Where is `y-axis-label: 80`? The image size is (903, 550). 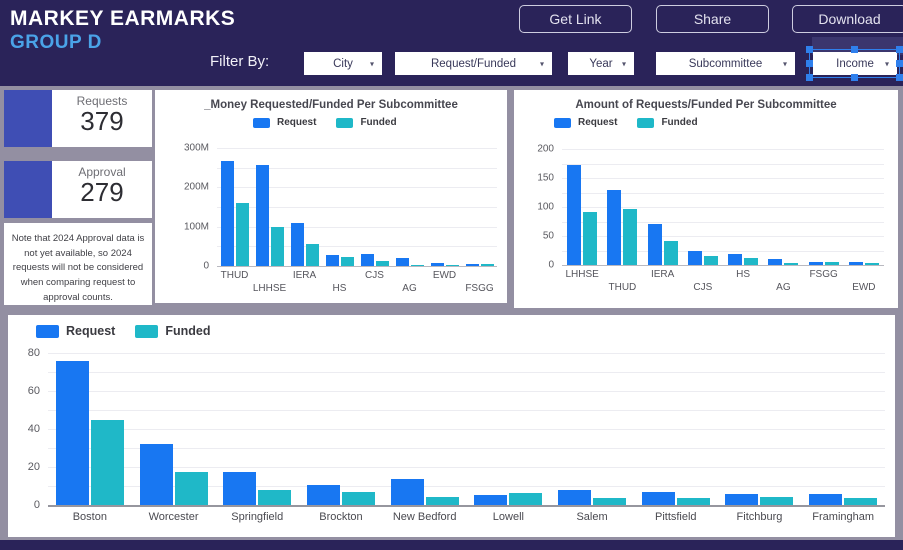
y-axis-label: 80 is located at coordinates (33, 353).